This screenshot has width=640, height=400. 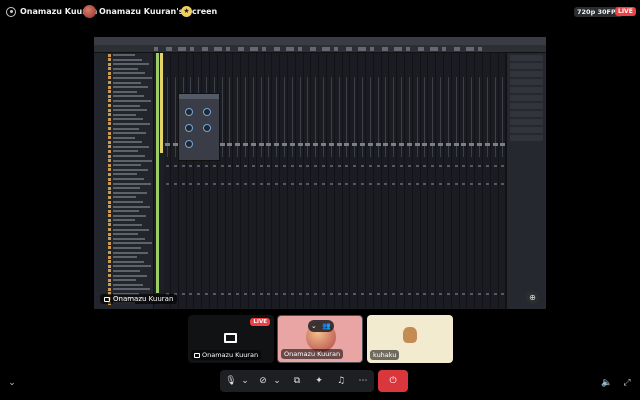 I want to click on leave-call-icon: ⏻, so click(x=393, y=381).